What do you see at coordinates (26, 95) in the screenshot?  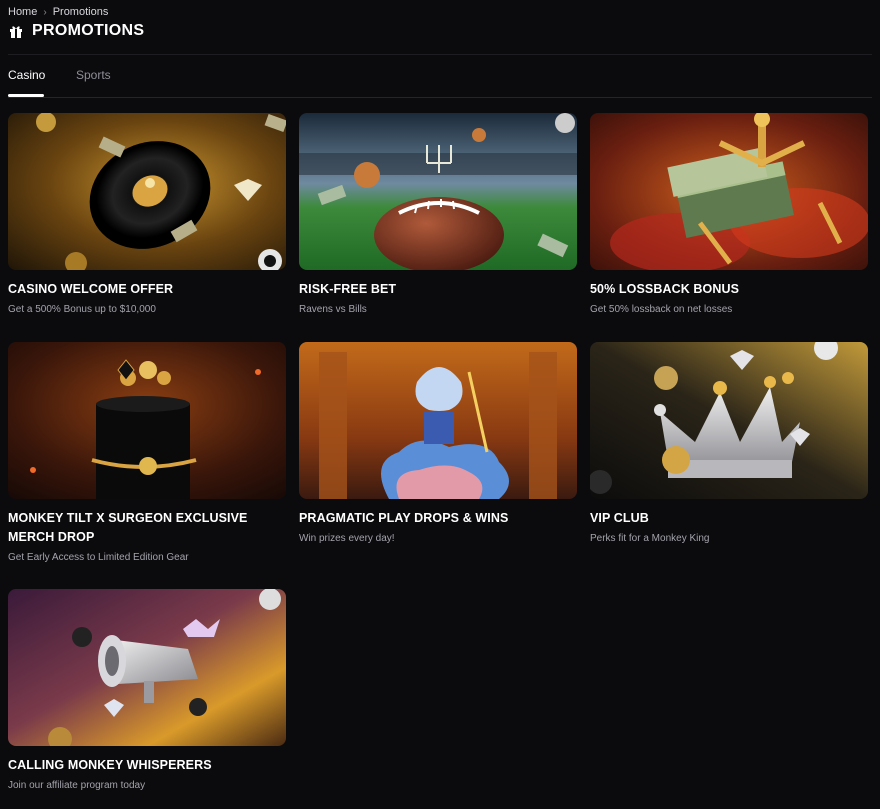 I see `active-tab-indicator` at bounding box center [26, 95].